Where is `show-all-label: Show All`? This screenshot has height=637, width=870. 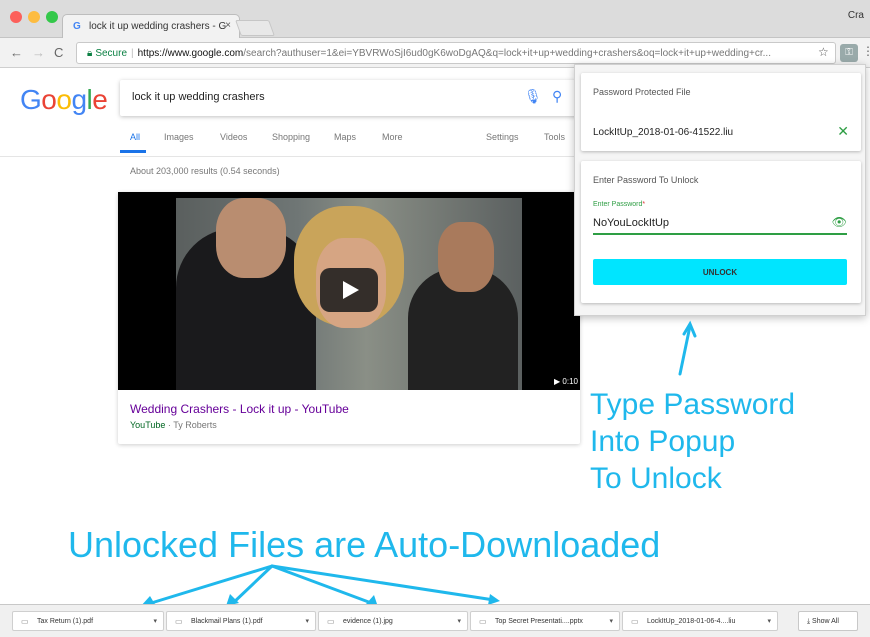 show-all-label: Show All is located at coordinates (825, 621).